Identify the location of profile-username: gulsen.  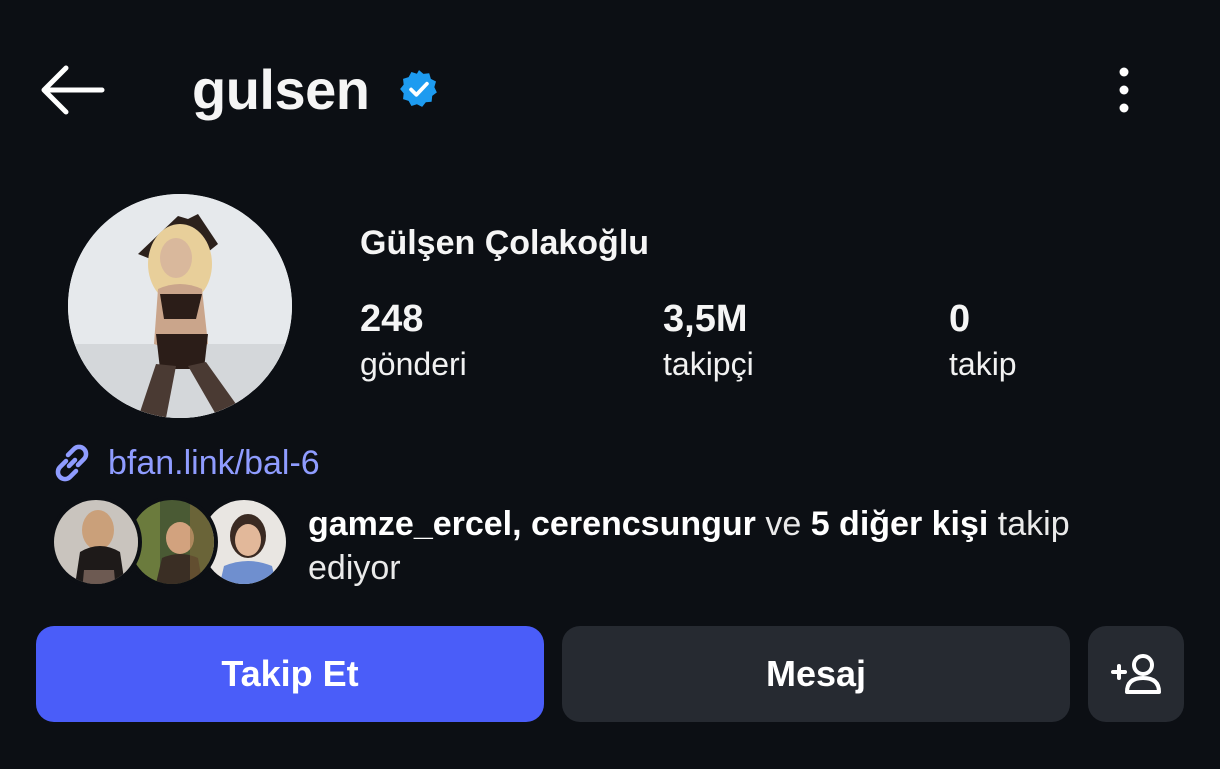
(281, 89).